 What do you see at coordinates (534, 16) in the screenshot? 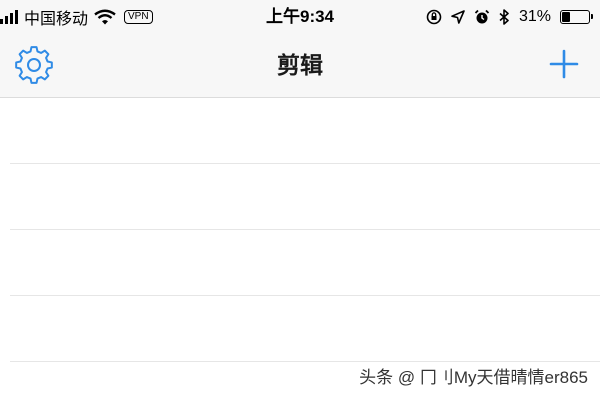
I see `battery-percent: 31%` at bounding box center [534, 16].